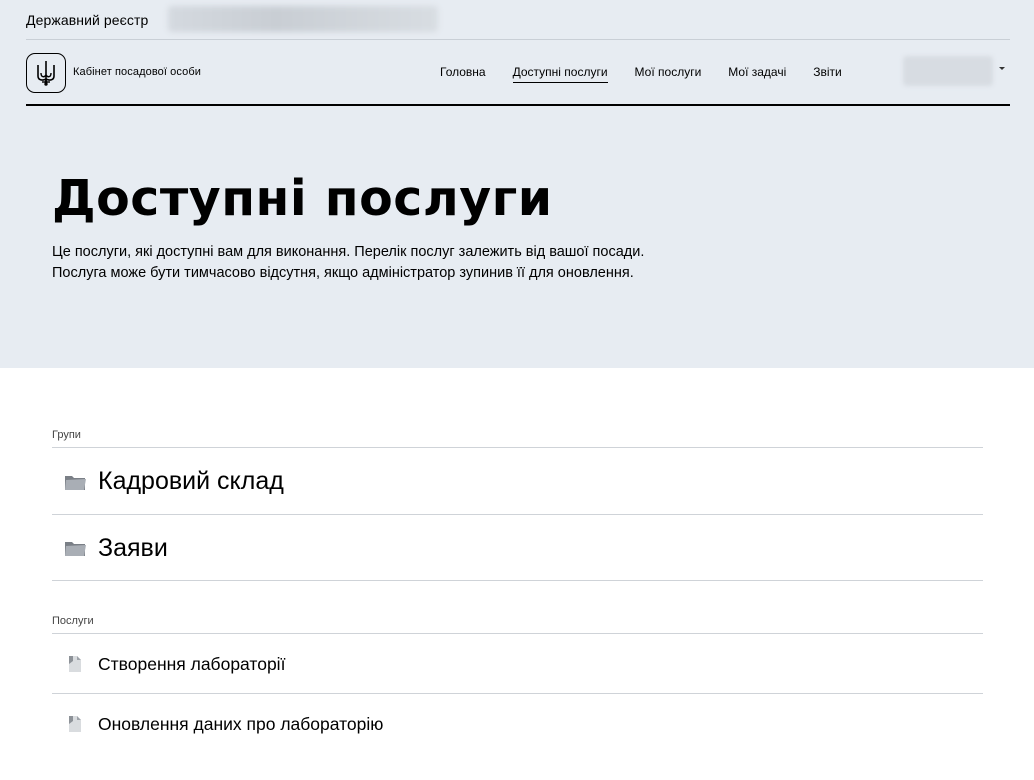 Image resolution: width=1034 pixels, height=780 pixels. What do you see at coordinates (463, 74) in the screenshot?
I see `nav-item-home: Головна` at bounding box center [463, 74].